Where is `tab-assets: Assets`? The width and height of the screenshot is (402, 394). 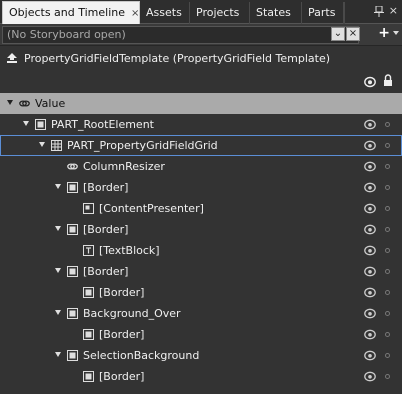 tab-assets: Assets is located at coordinates (165, 13).